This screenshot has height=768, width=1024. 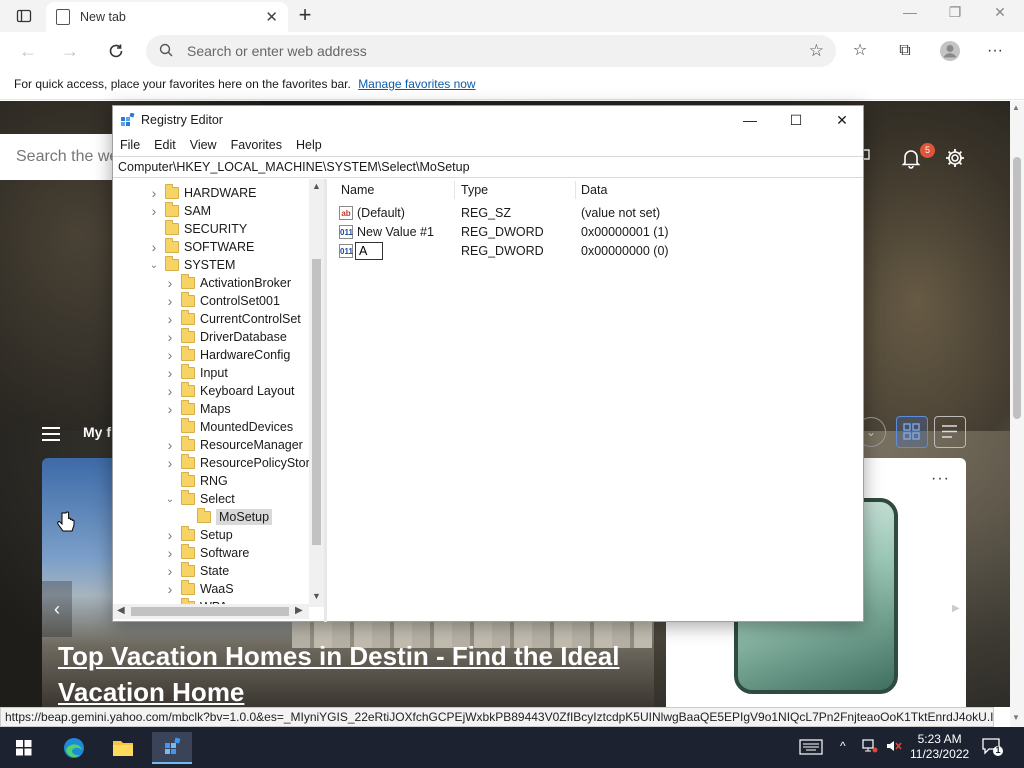 What do you see at coordinates (74, 748) in the screenshot?
I see `edge-taskbar-icon` at bounding box center [74, 748].